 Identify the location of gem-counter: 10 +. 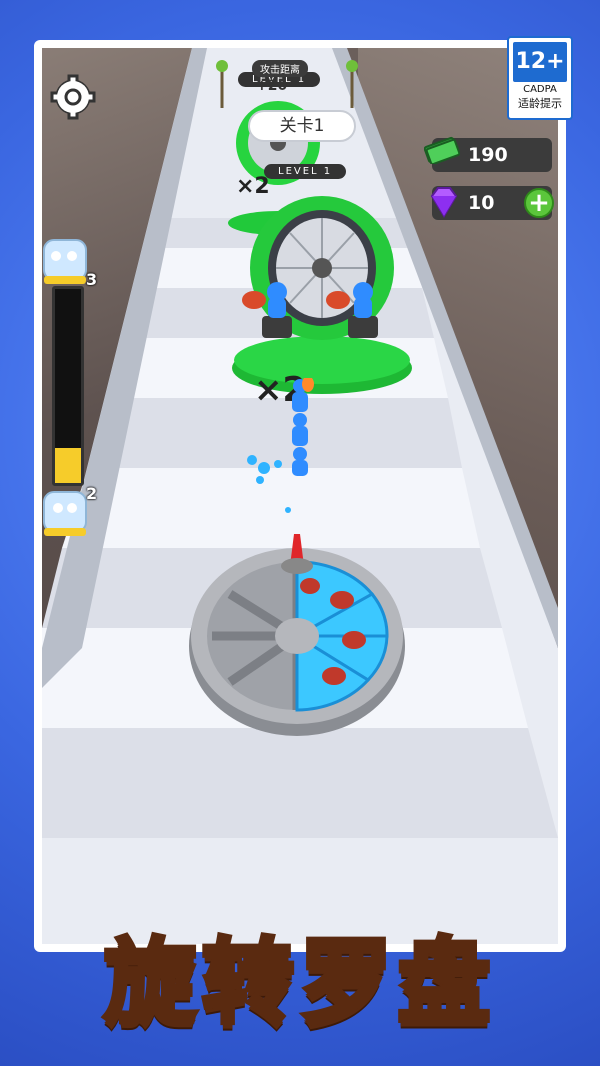
(492, 203).